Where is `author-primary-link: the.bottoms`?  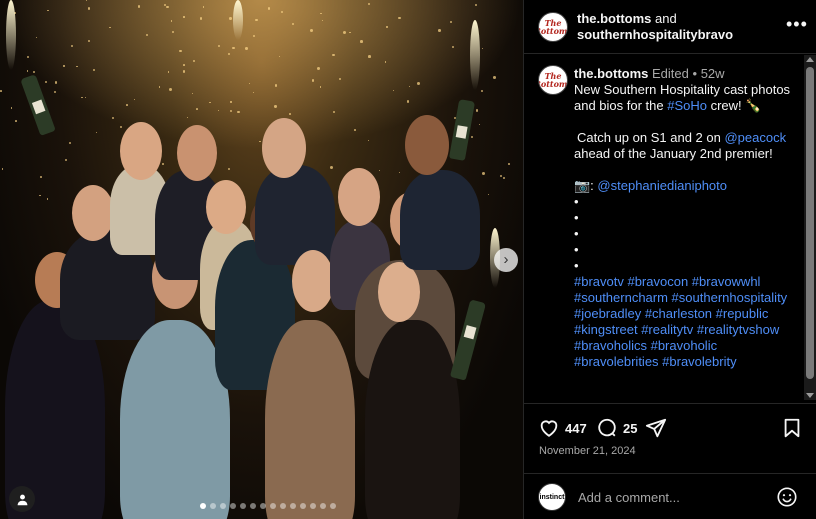 author-primary-link: the.bottoms is located at coordinates (614, 18).